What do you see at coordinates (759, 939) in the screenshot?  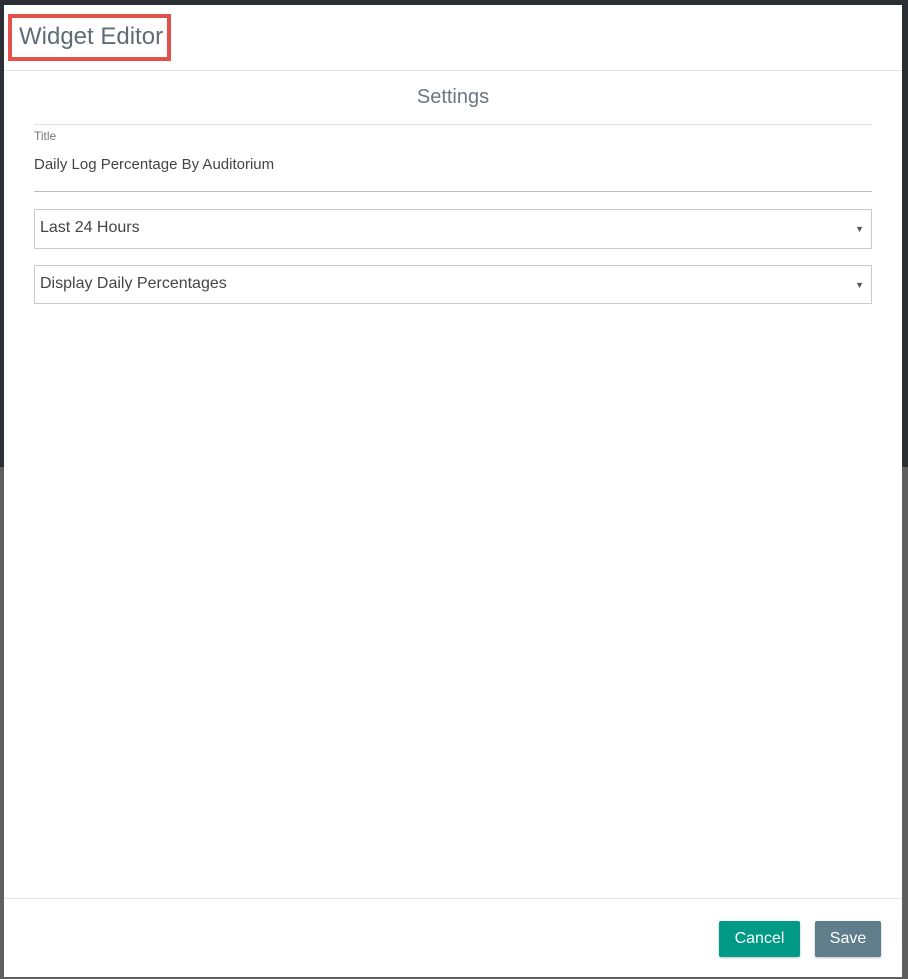 I see `cancel-button: Cancel` at bounding box center [759, 939].